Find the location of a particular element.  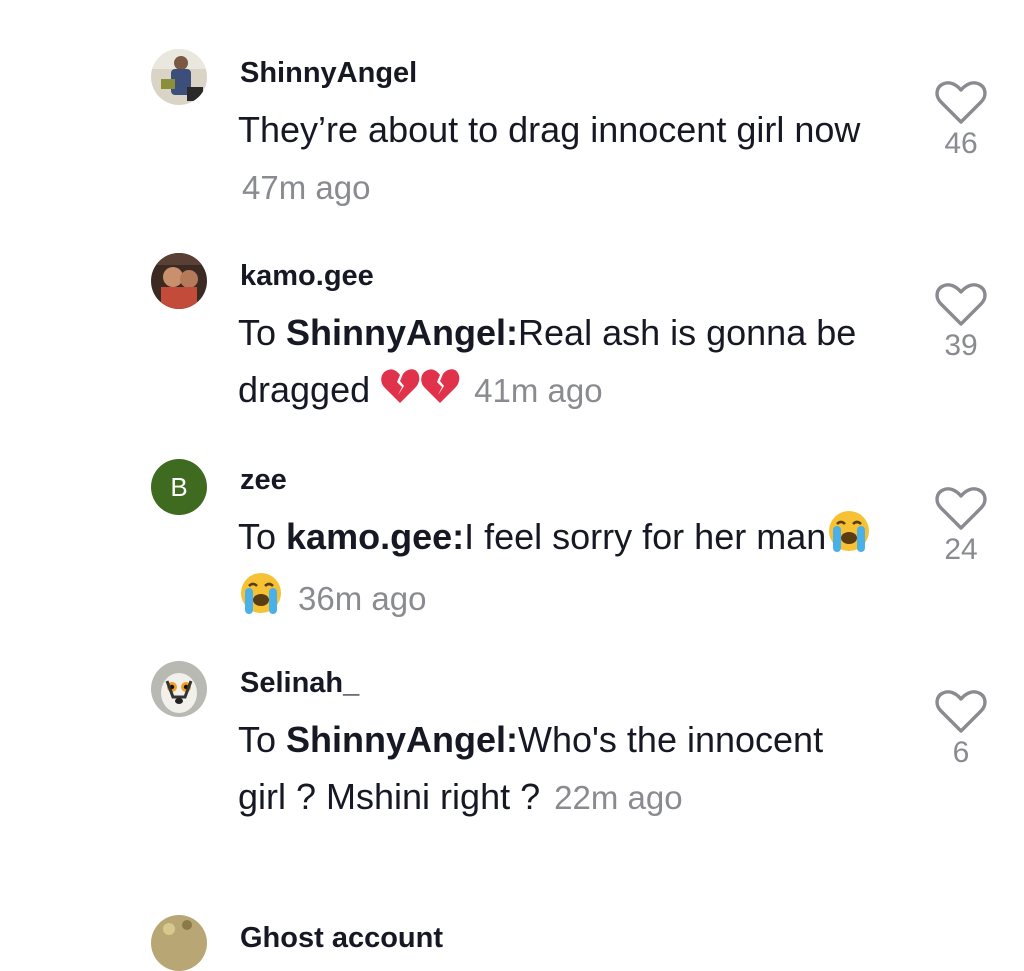

comment-timestamp: 41m ago is located at coordinates (538, 390).